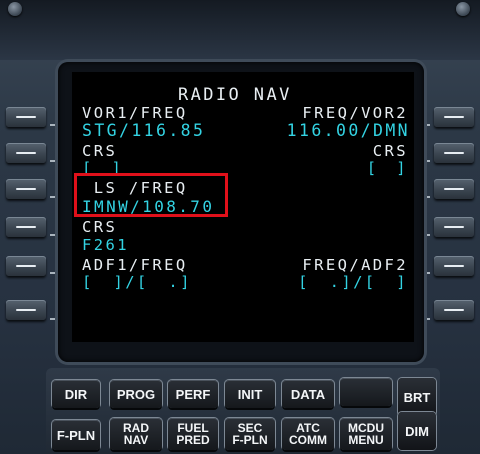 The width and height of the screenshot is (480, 454). Describe the element at coordinates (135, 265) in the screenshot. I see `adf1-label: ADF1/FREQ` at that location.